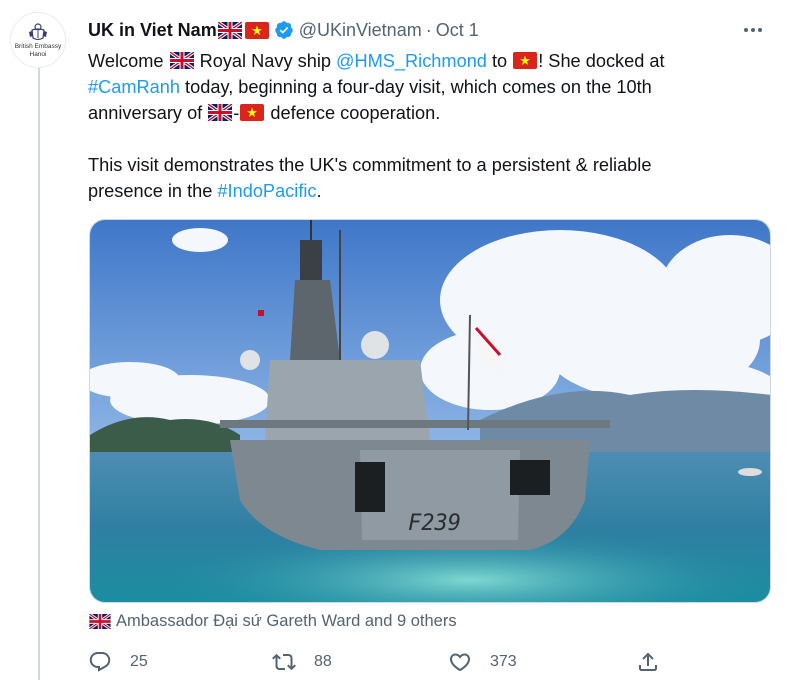  I want to click on avatar-caption-line1: British Embassy, so click(38, 46).